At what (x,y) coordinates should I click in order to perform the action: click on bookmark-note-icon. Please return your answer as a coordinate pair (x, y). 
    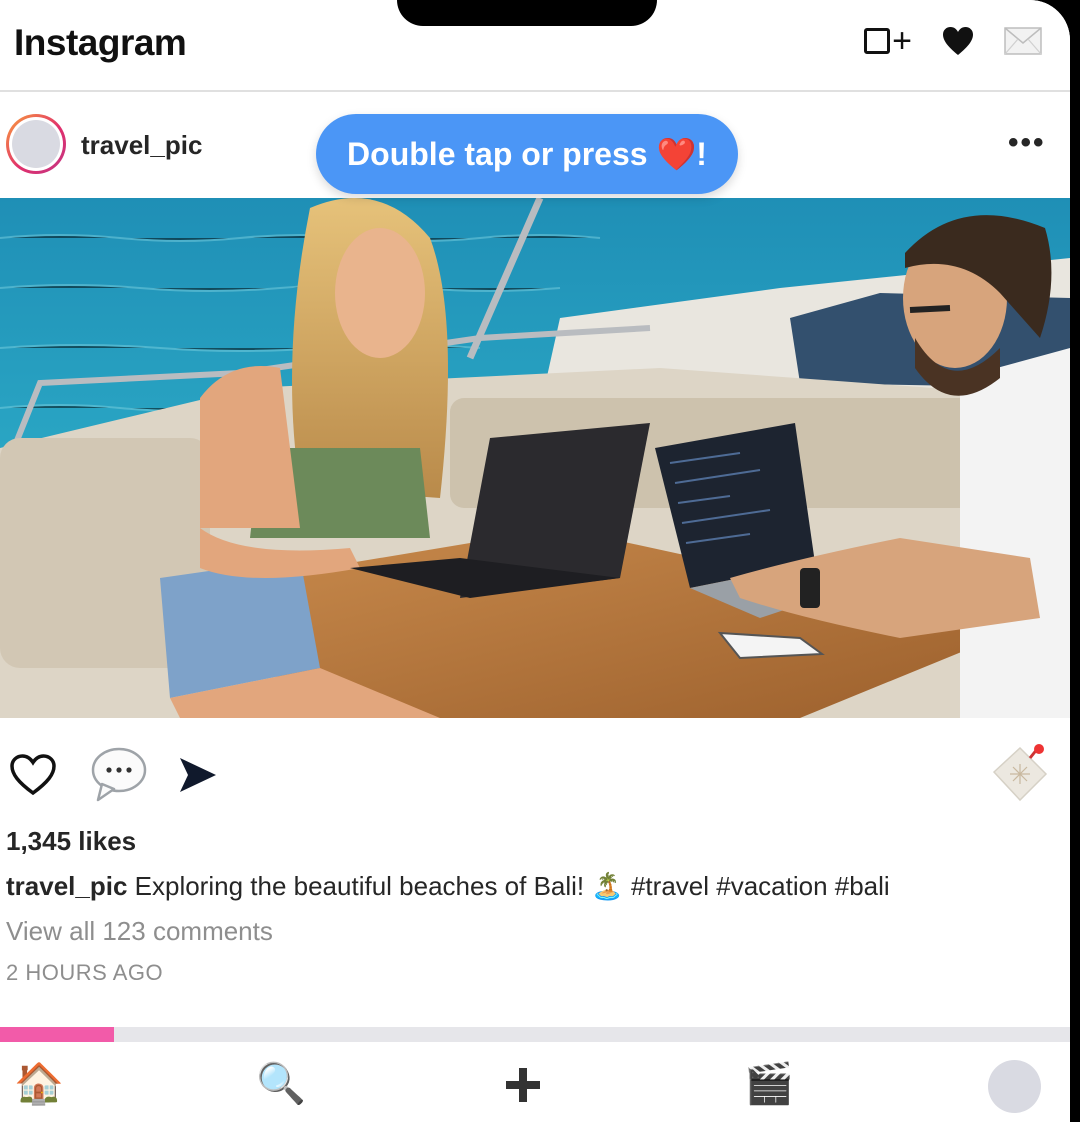
    Looking at the image, I should click on (1020, 774).